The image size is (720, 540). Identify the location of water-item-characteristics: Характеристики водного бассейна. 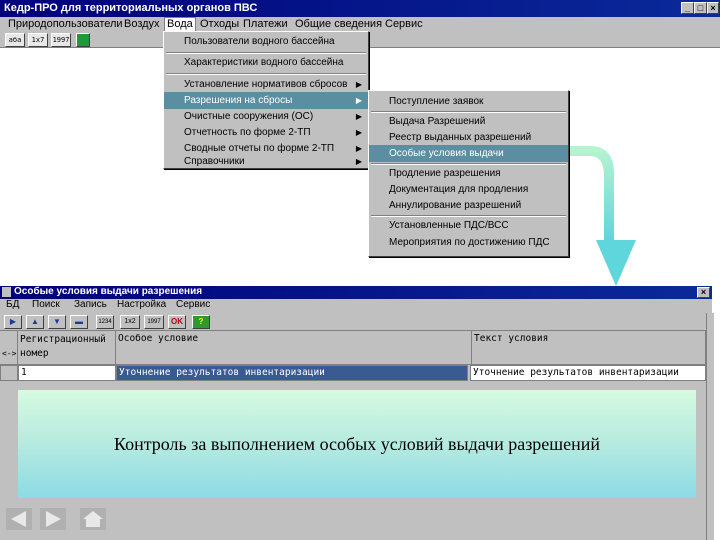
(266, 62).